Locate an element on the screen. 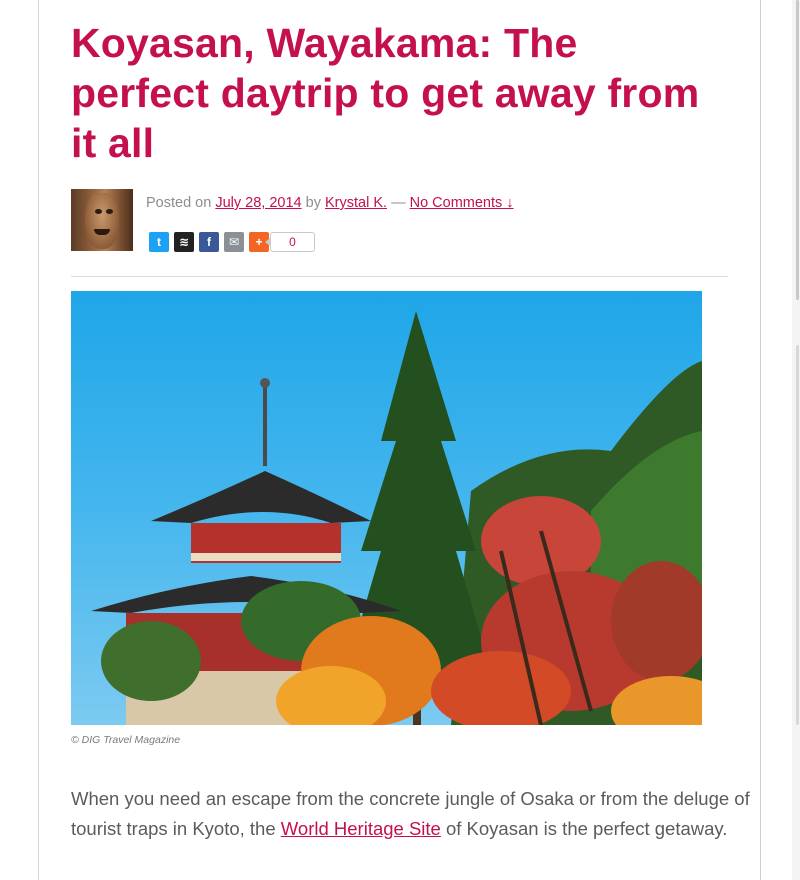  posted-on-label: Posted on is located at coordinates (179, 203).